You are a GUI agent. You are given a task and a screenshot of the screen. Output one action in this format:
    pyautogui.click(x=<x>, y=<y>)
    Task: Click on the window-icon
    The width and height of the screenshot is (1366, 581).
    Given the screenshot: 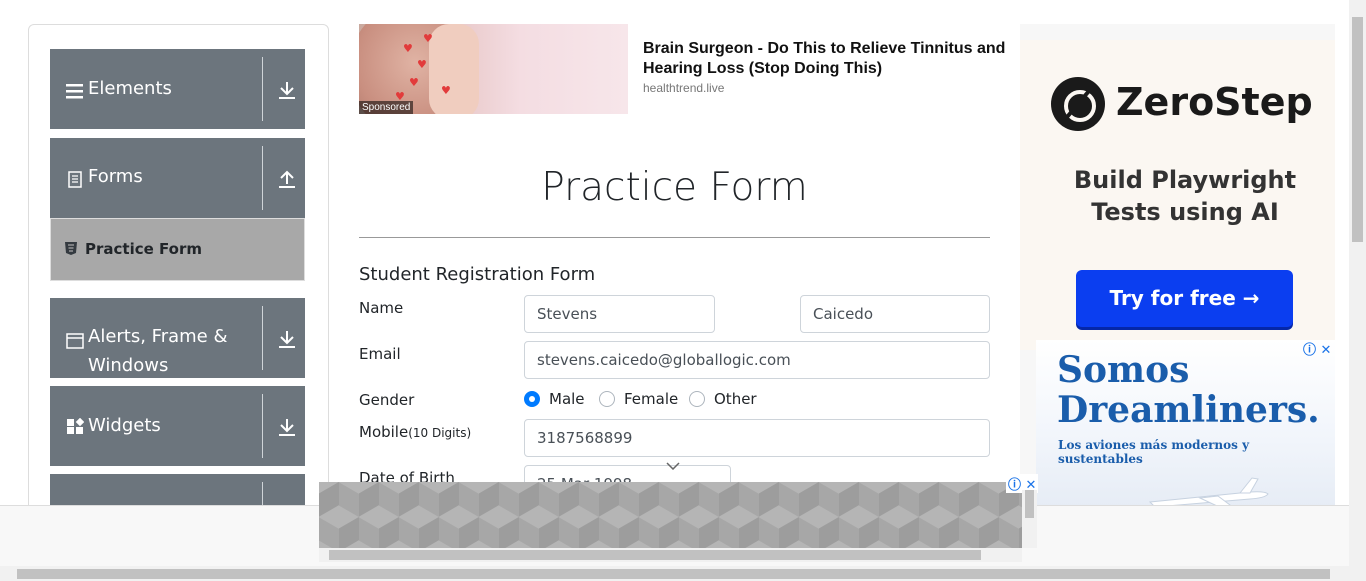 What is the action you would take?
    pyautogui.click(x=75, y=341)
    